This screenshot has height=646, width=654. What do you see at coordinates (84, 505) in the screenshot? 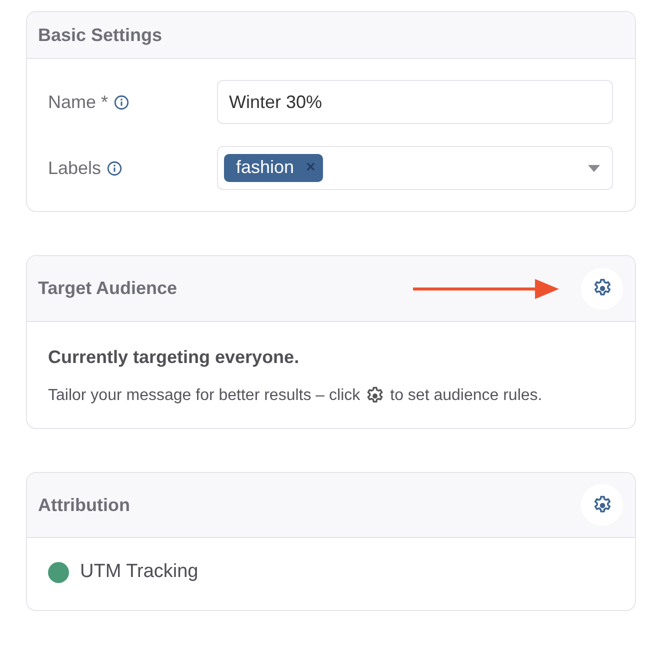
I see `card-title: Attribution` at bounding box center [84, 505].